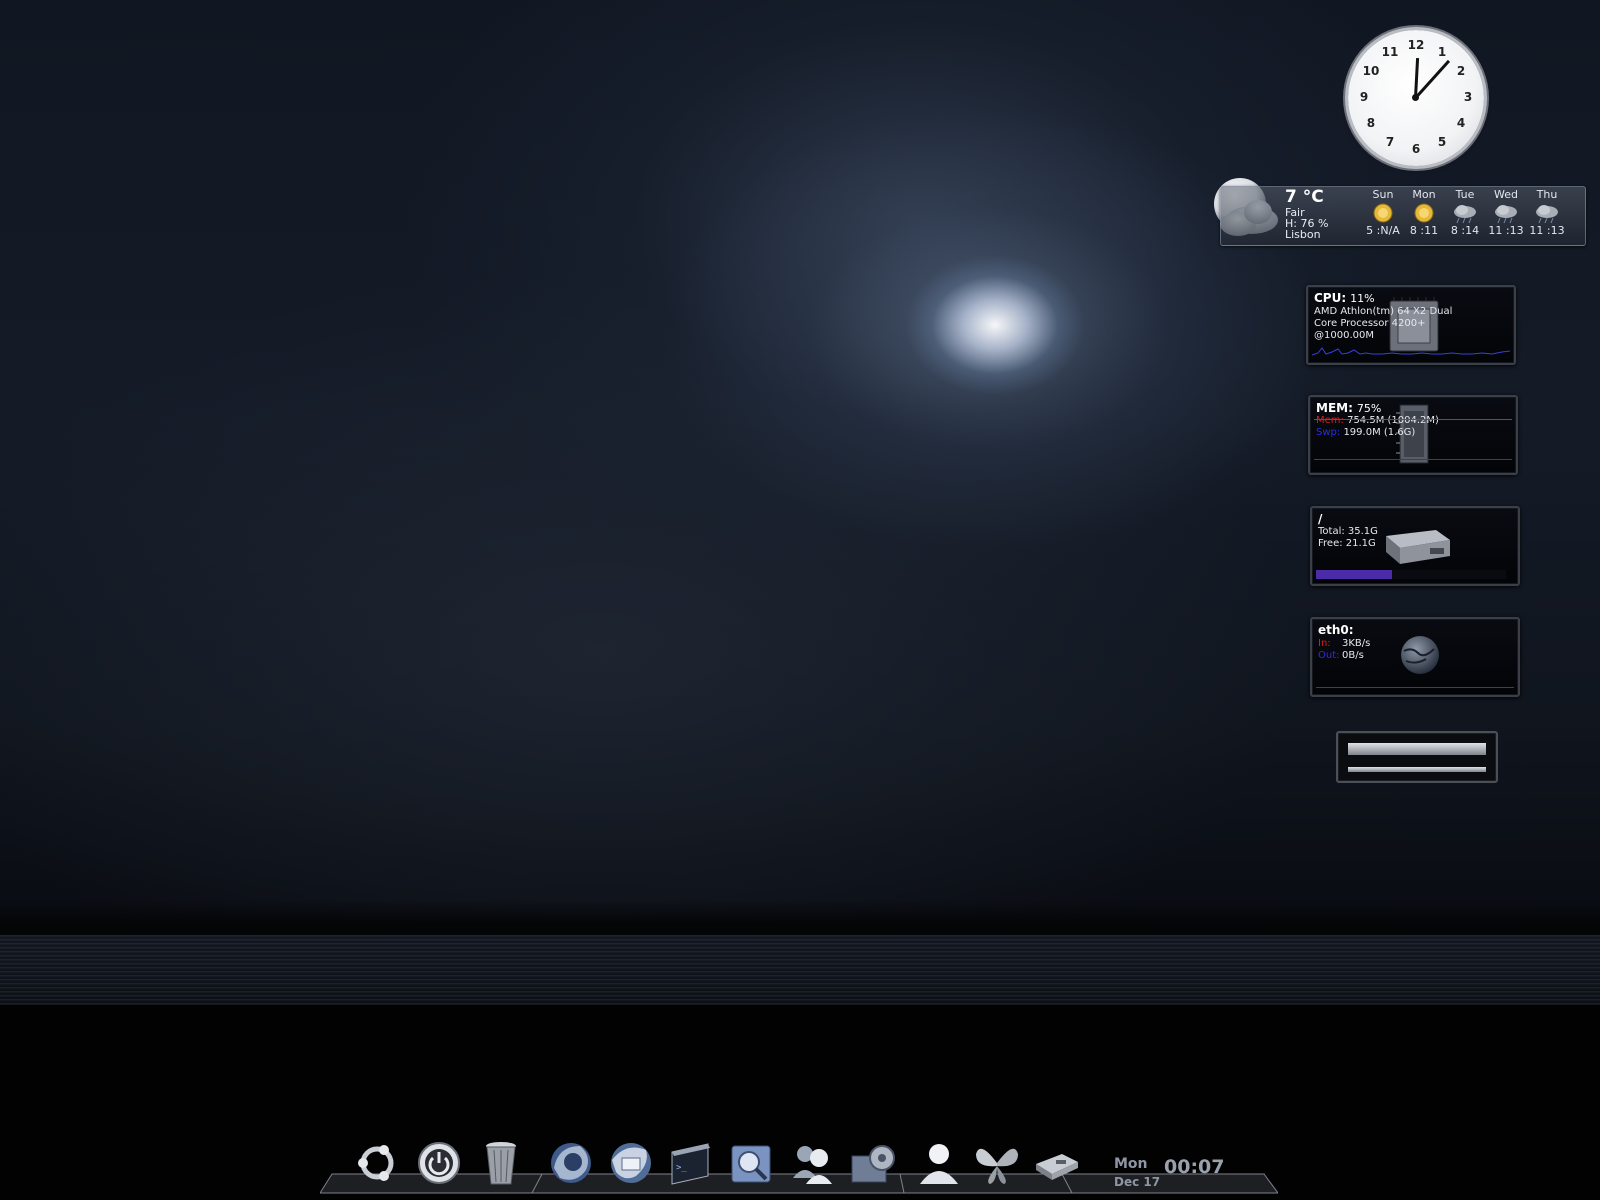 The height and width of the screenshot is (1200, 1600). I want to click on clock-numeral: 2, so click(1461, 71).